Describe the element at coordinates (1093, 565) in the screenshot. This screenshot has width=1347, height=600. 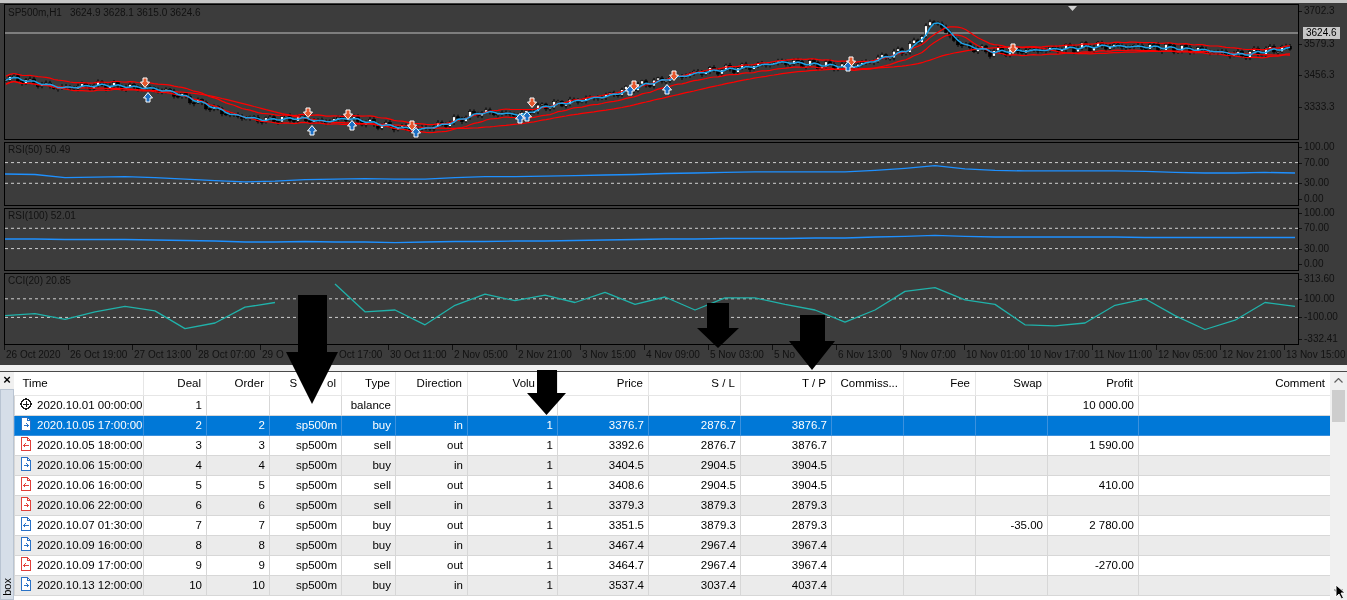
I see `table-cell: -270.00` at that location.